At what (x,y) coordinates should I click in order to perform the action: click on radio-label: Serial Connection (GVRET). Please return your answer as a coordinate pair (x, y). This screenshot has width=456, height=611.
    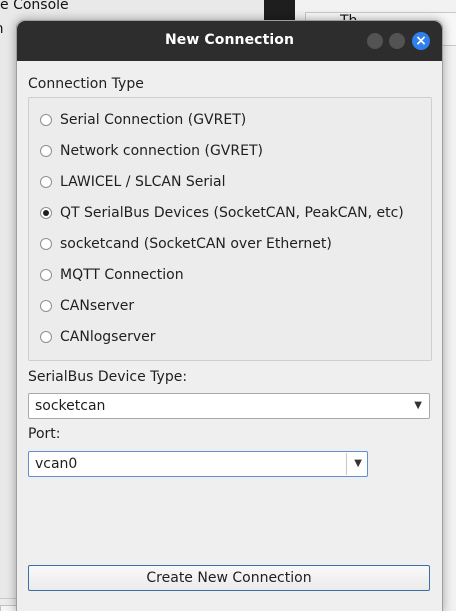
    Looking at the image, I should click on (153, 120).